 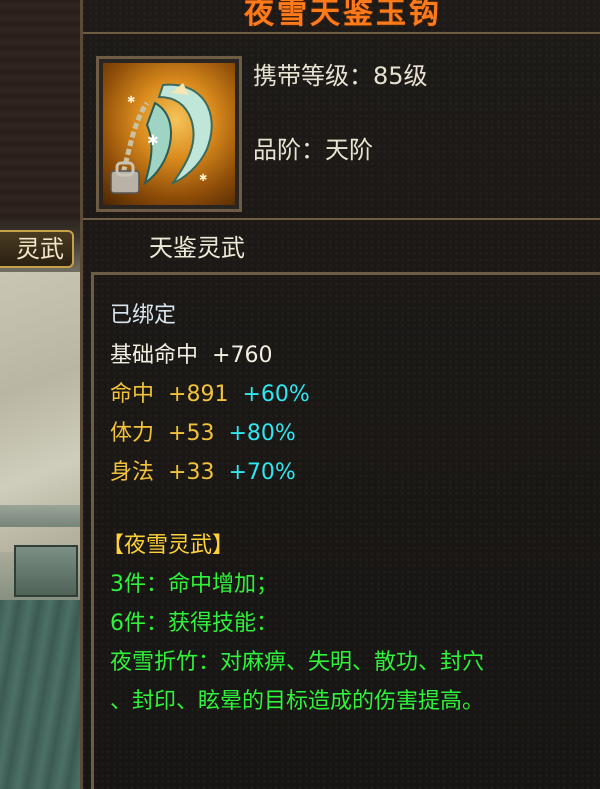 I want to click on attribute-value: +33, so click(x=191, y=472).